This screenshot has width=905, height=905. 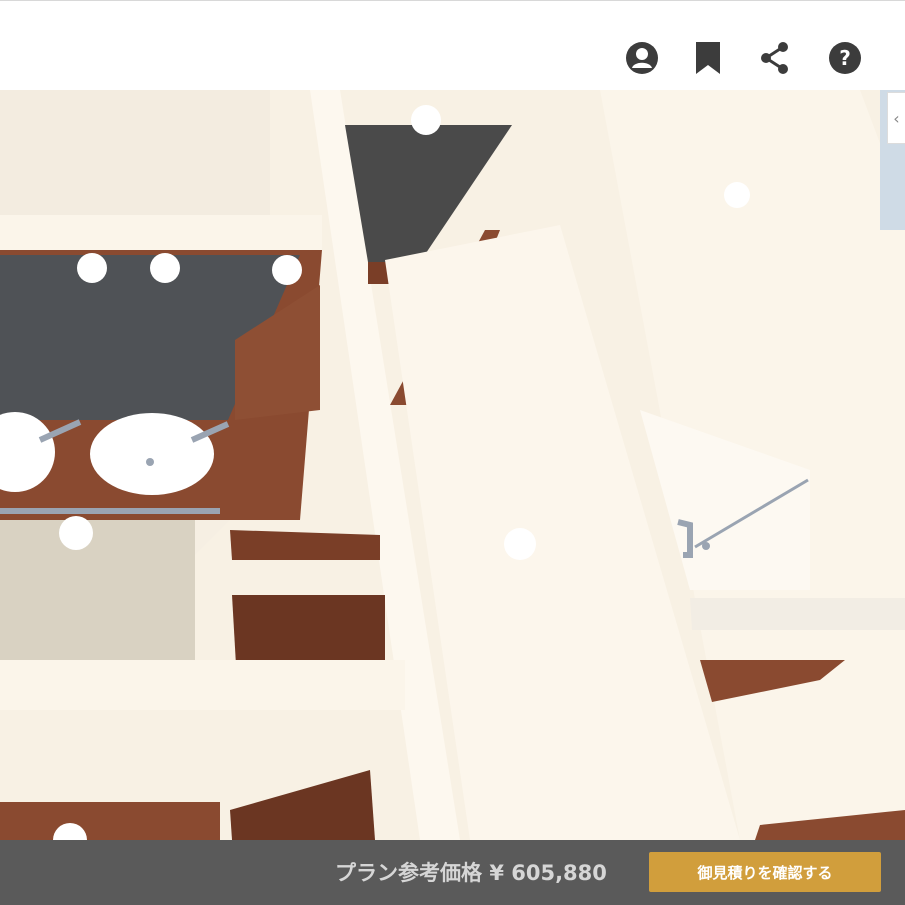 What do you see at coordinates (775, 58) in the screenshot?
I see `share-icon` at bounding box center [775, 58].